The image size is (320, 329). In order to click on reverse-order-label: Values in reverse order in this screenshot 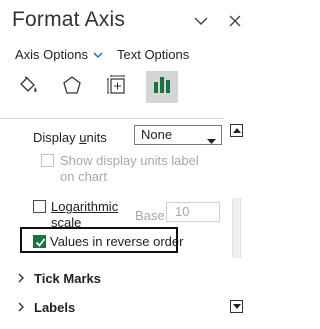, I will do `click(117, 241)`.